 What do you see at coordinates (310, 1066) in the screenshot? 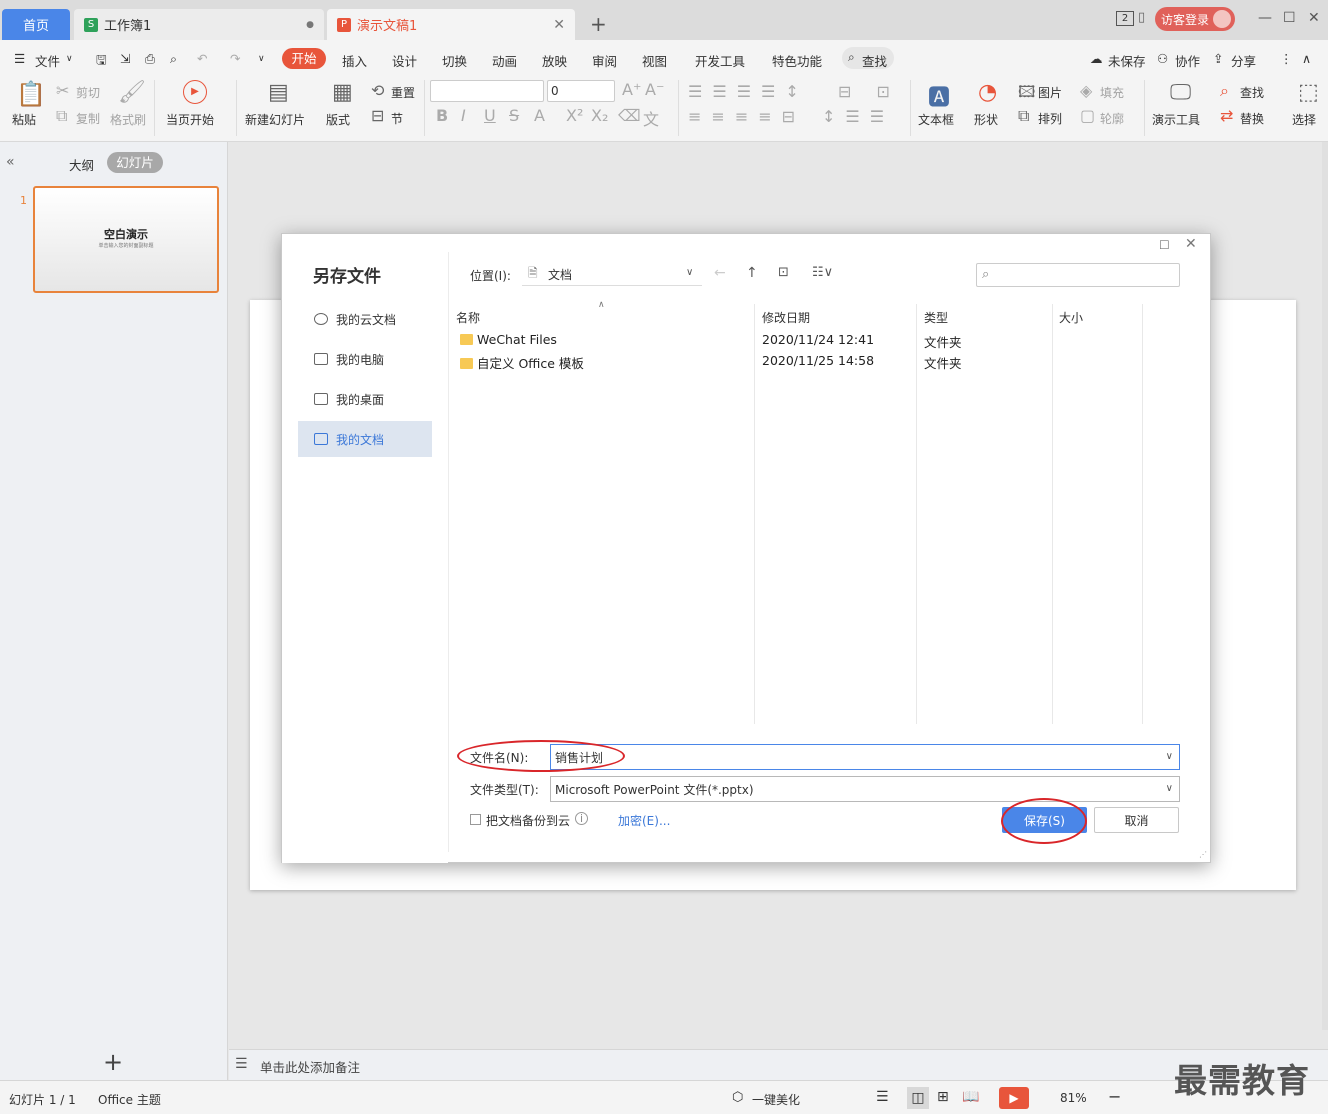
I see `notes-placeholder: 单击此处添加备注` at bounding box center [310, 1066].